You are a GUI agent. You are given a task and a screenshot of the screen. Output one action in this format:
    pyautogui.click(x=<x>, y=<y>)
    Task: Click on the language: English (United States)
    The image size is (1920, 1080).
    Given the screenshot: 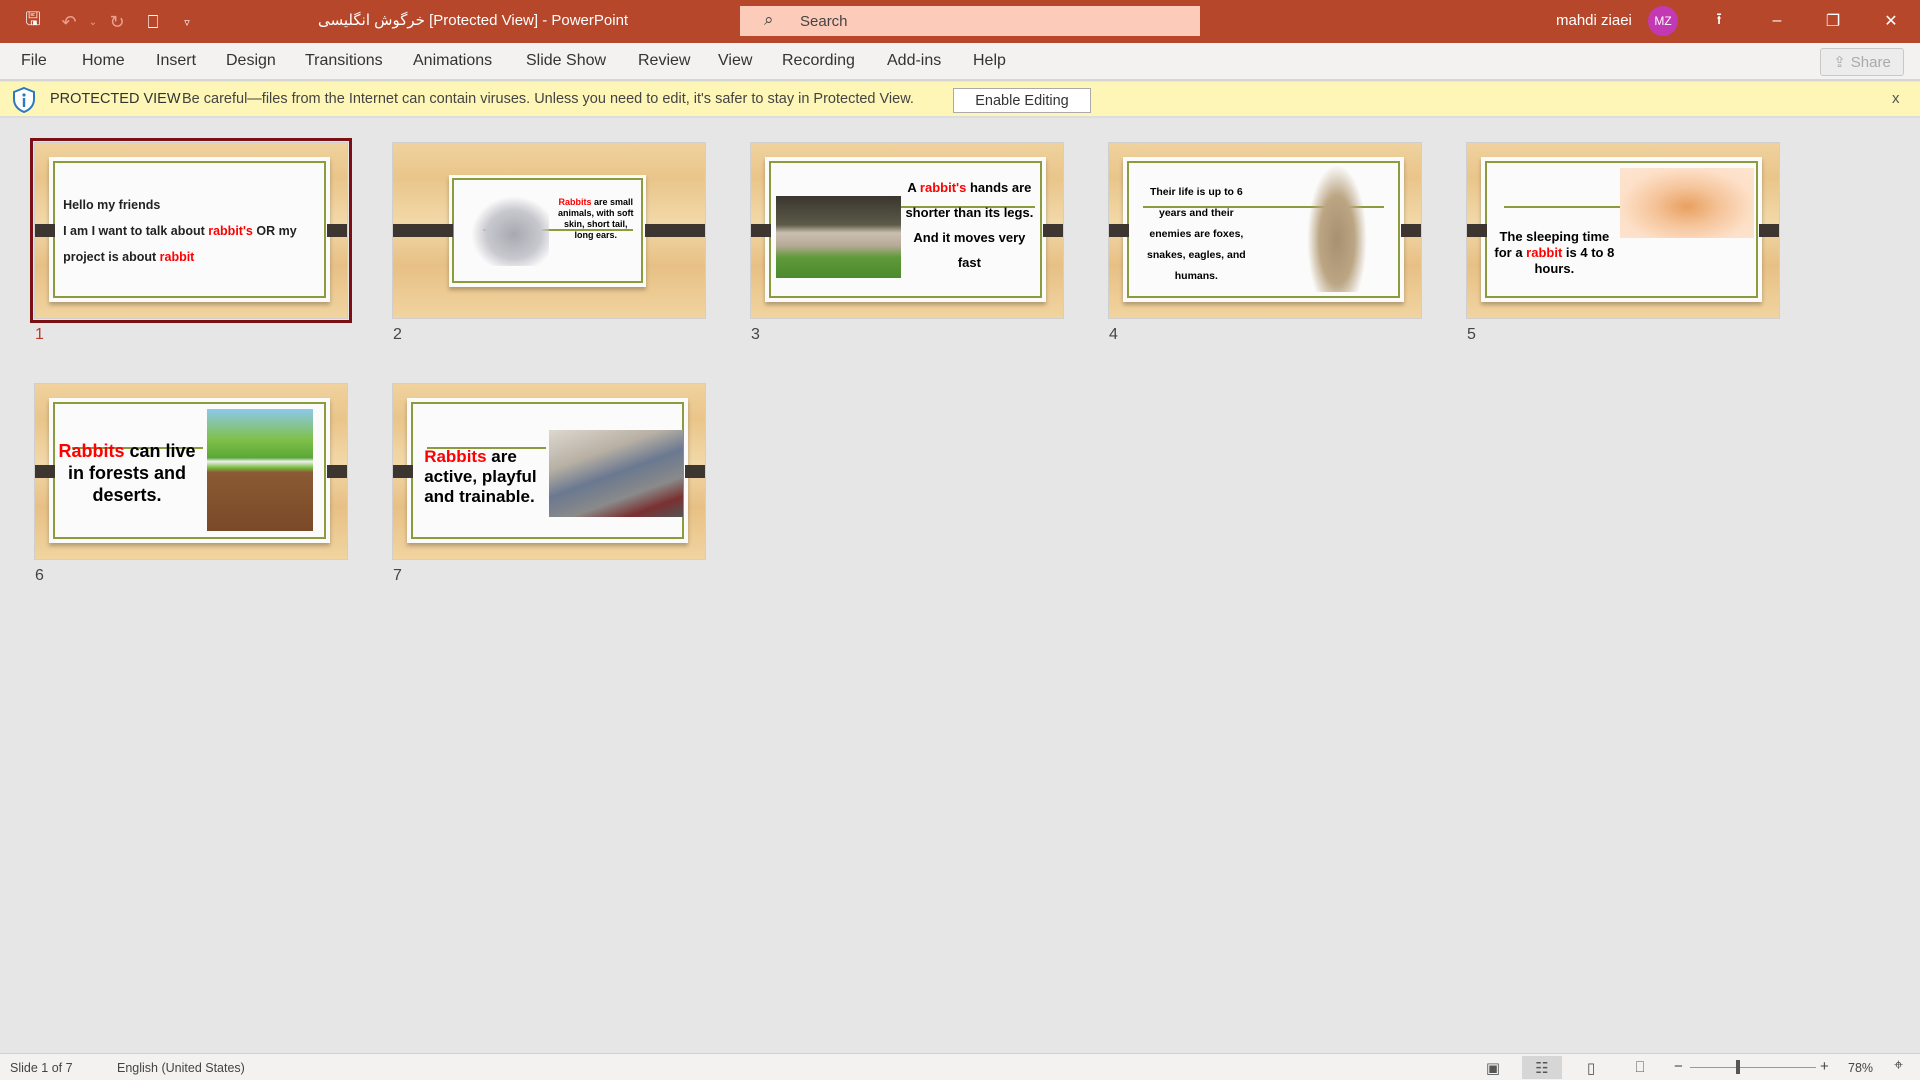 What is the action you would take?
    pyautogui.click(x=181, y=1068)
    